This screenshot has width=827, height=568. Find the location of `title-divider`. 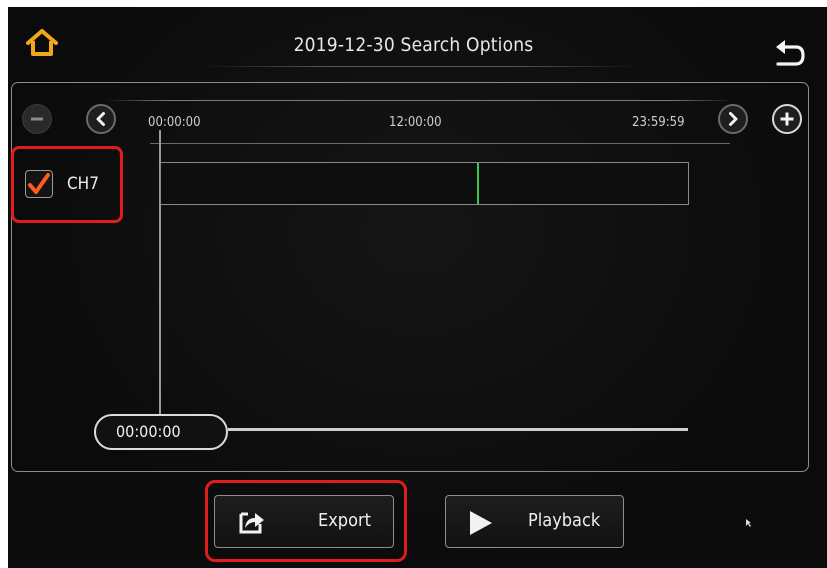

title-divider is located at coordinates (420, 66).